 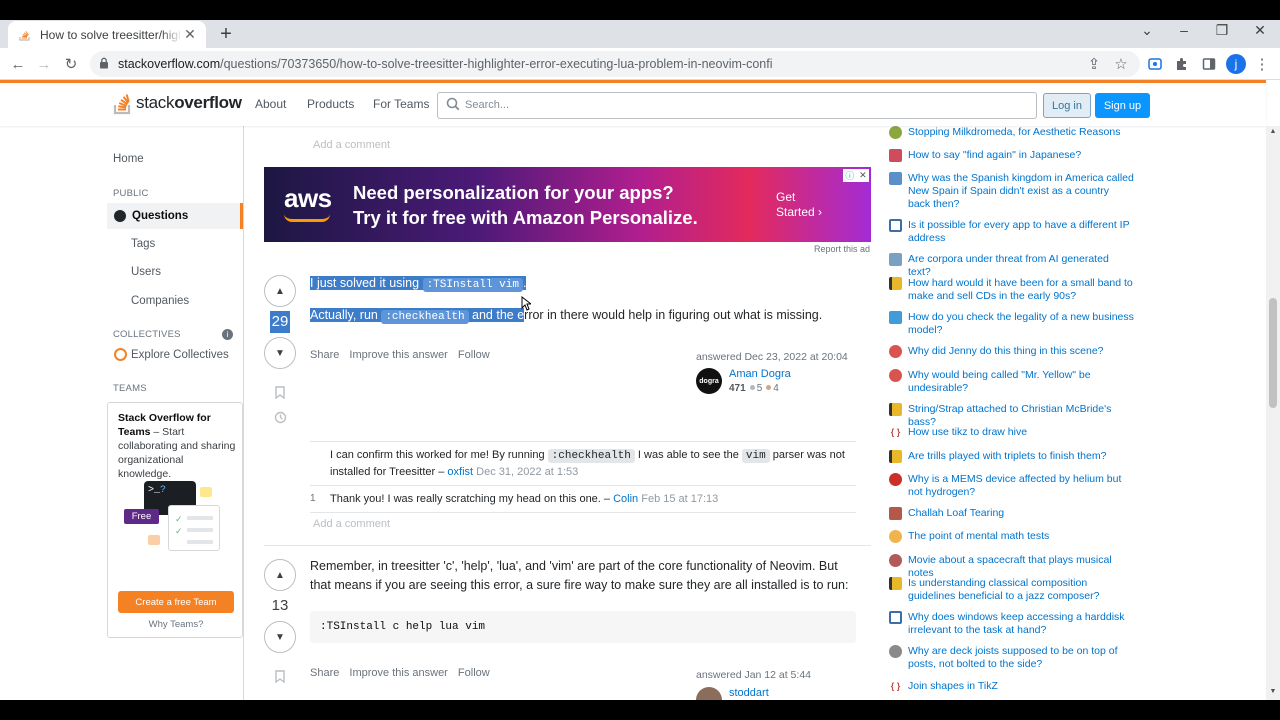 I want to click on nav-explore-collectives: Explore Collectives, so click(x=180, y=355).